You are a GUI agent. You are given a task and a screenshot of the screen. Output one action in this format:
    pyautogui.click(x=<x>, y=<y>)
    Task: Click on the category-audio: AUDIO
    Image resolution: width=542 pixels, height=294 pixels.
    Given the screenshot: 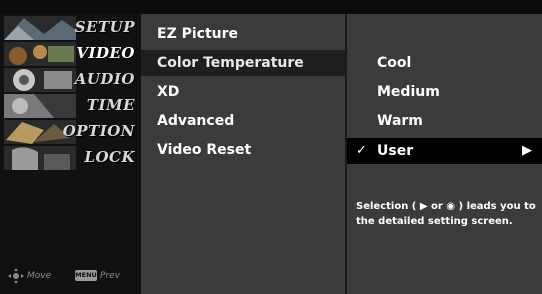 What is the action you would take?
    pyautogui.click(x=70, y=80)
    